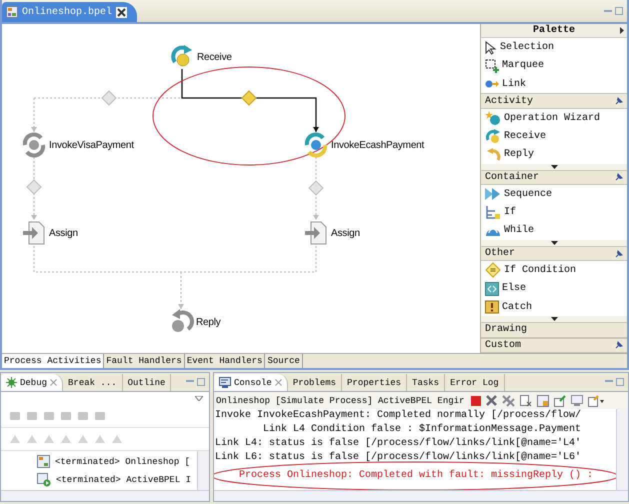 Image resolution: width=629 pixels, height=504 pixels. Describe the element at coordinates (492, 400) in the screenshot. I see `remove-icon` at that location.